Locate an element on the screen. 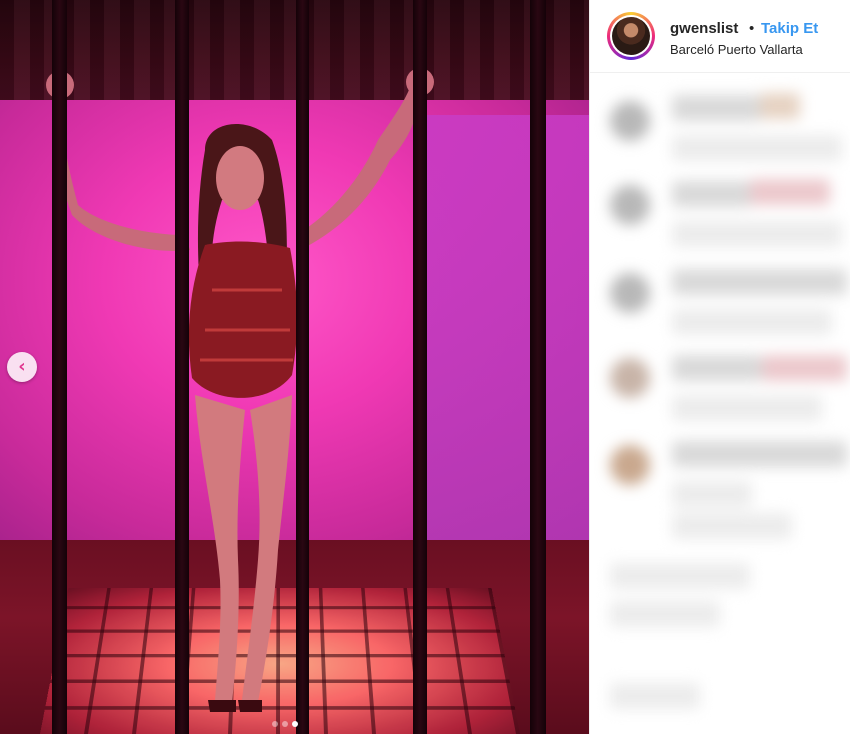 The width and height of the screenshot is (850, 734). carousel-indicator is located at coordinates (287, 720).